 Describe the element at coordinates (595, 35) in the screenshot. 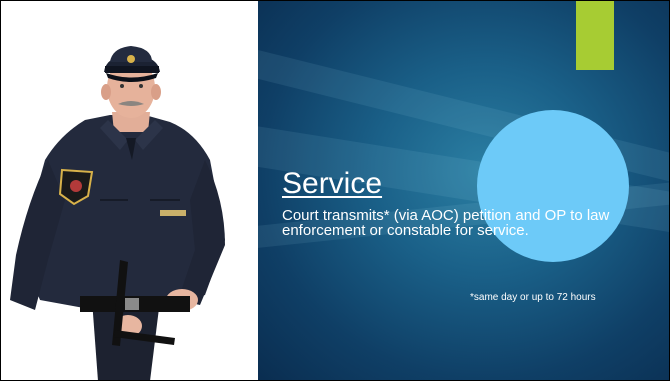

I see `accent-bar` at that location.